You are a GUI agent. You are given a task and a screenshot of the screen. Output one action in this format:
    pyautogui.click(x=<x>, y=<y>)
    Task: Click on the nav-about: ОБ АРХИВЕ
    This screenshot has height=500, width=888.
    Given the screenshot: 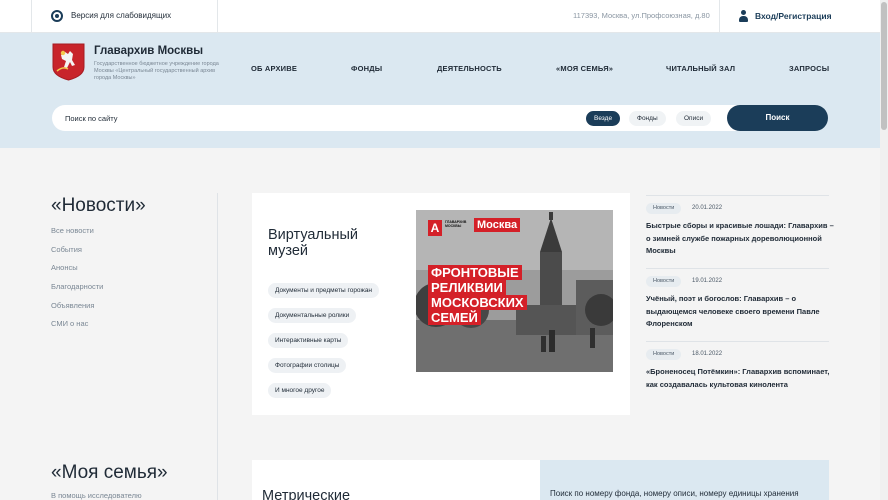 What is the action you would take?
    pyautogui.click(x=274, y=68)
    